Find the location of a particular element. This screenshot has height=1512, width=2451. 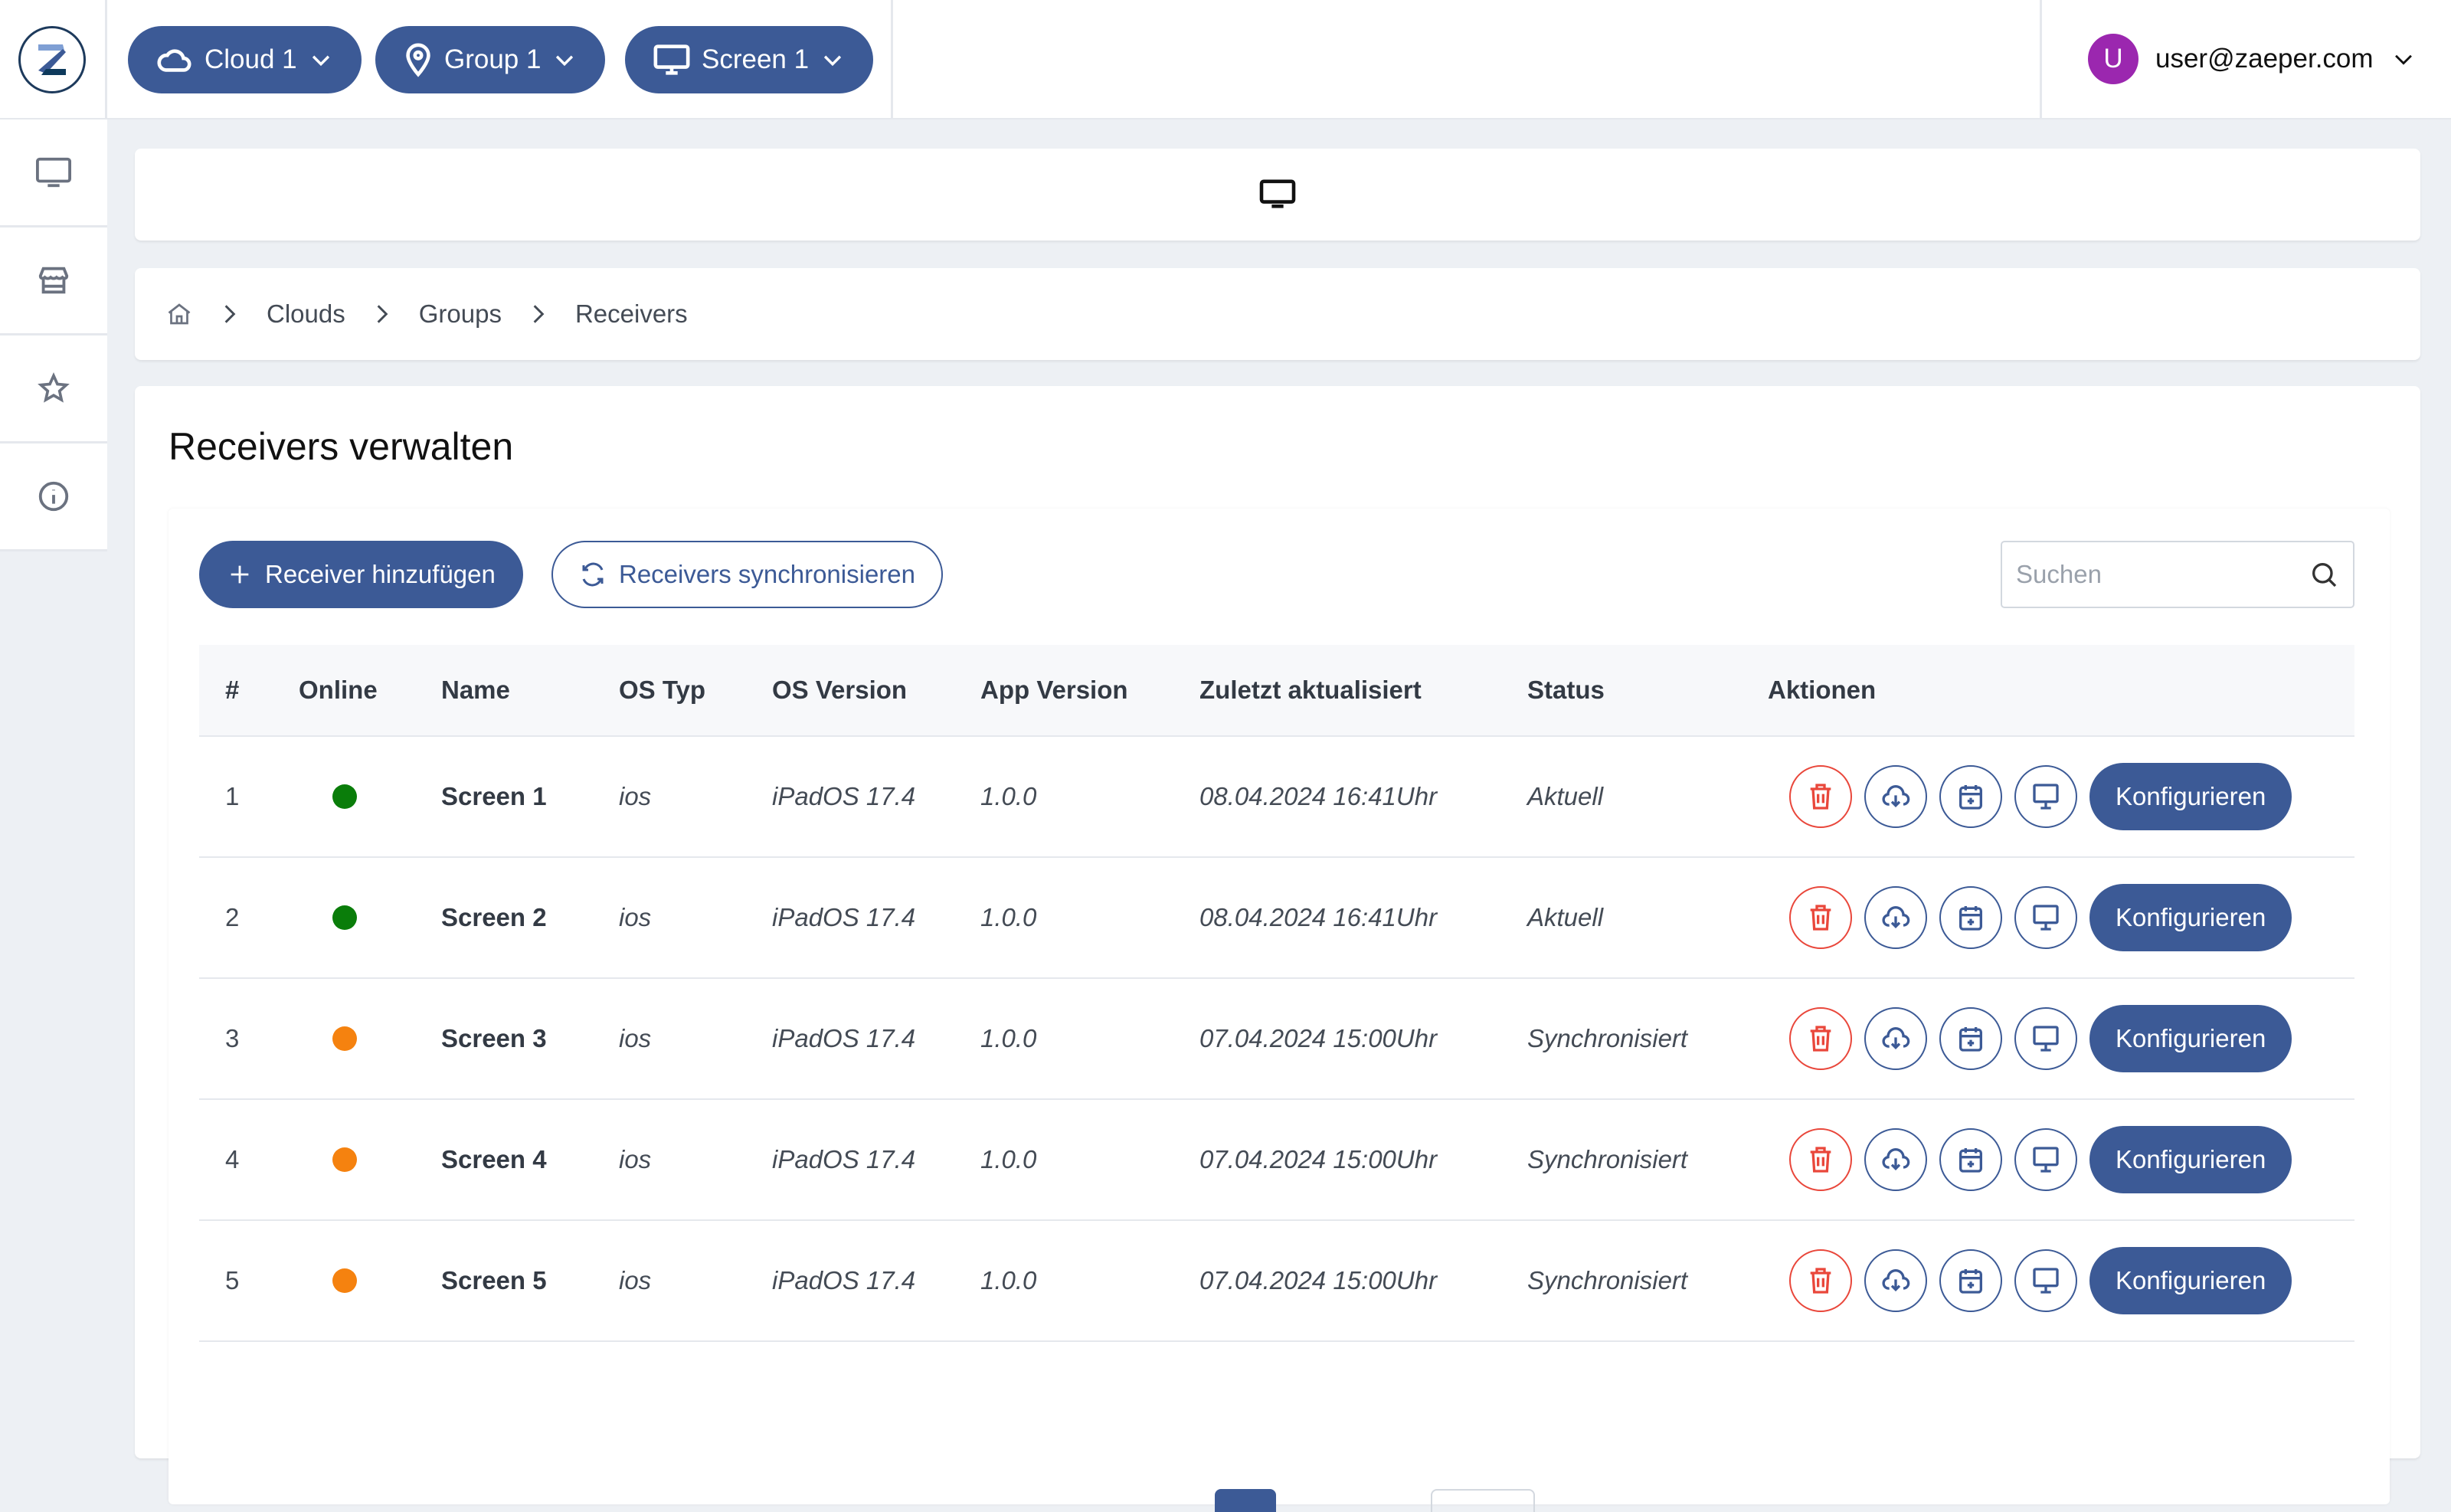

user-email: user@zaeper.com is located at coordinates (2264, 59).